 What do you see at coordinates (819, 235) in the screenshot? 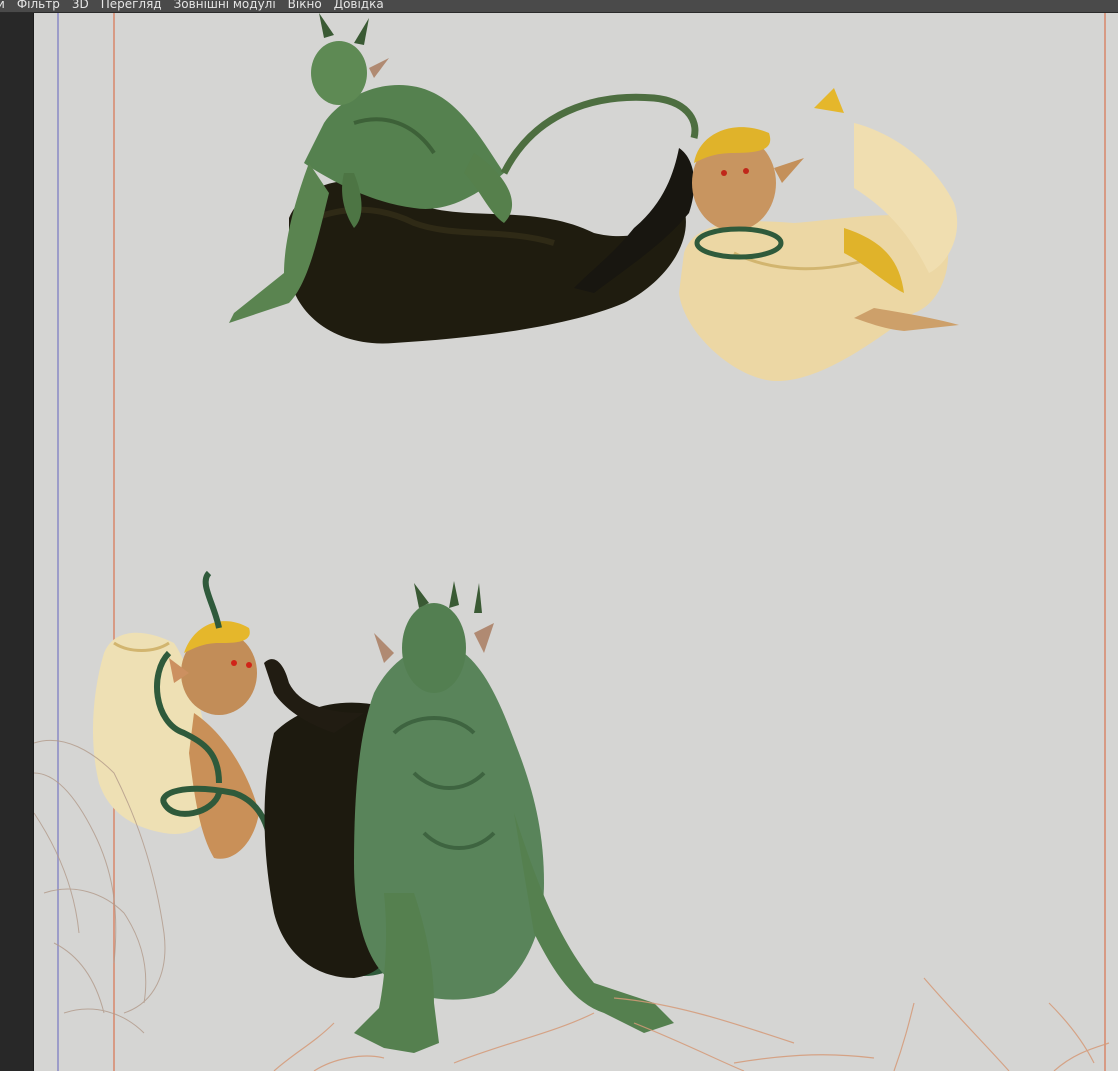
I see `top-golden-figure` at bounding box center [819, 235].